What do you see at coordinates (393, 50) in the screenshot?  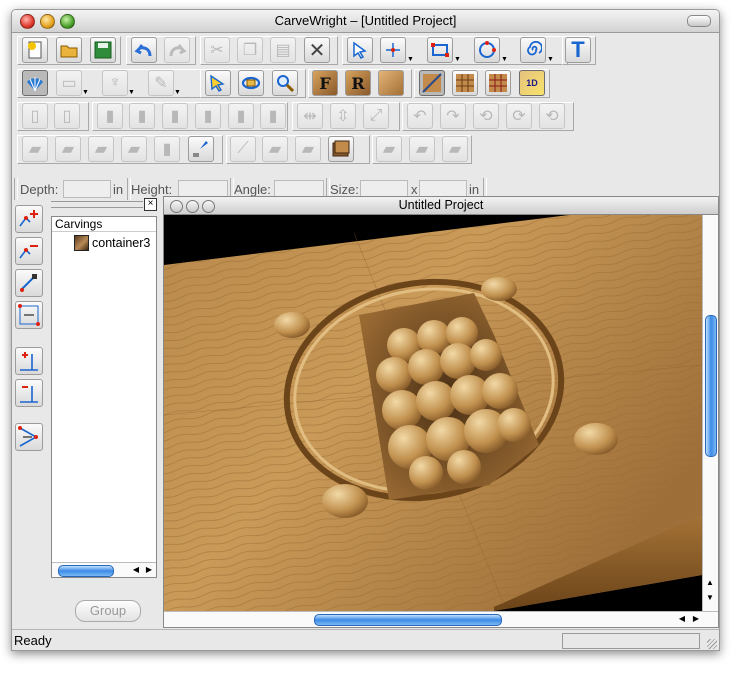 I see `node-edit-icon` at bounding box center [393, 50].